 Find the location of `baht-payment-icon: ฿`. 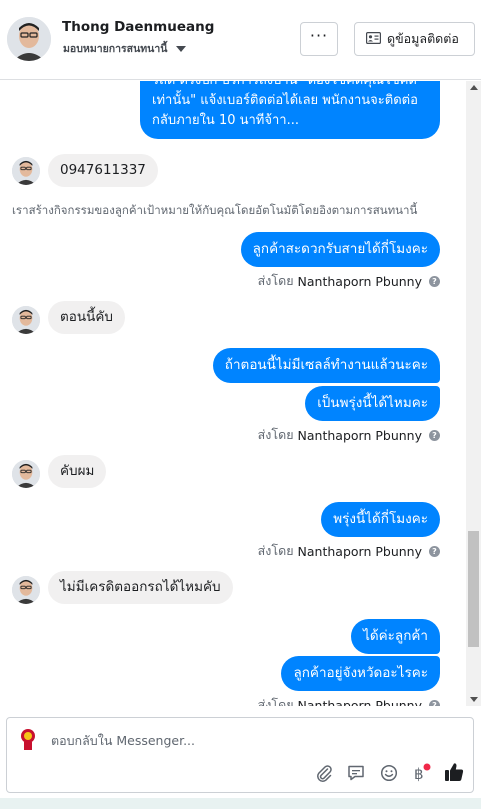

baht-payment-icon: ฿ is located at coordinates (421, 773).